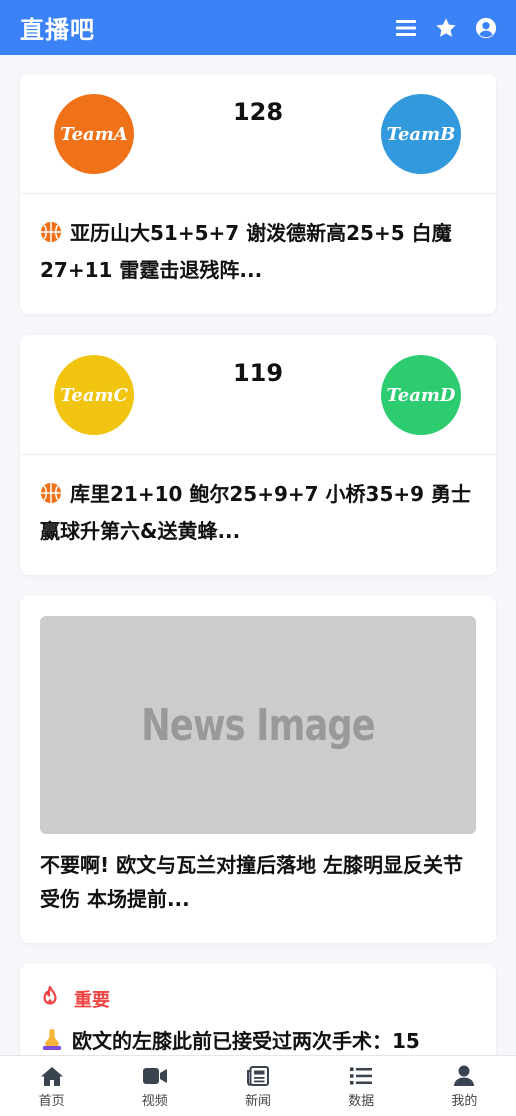  What do you see at coordinates (50, 998) in the screenshot?
I see `fire-icon` at bounding box center [50, 998].